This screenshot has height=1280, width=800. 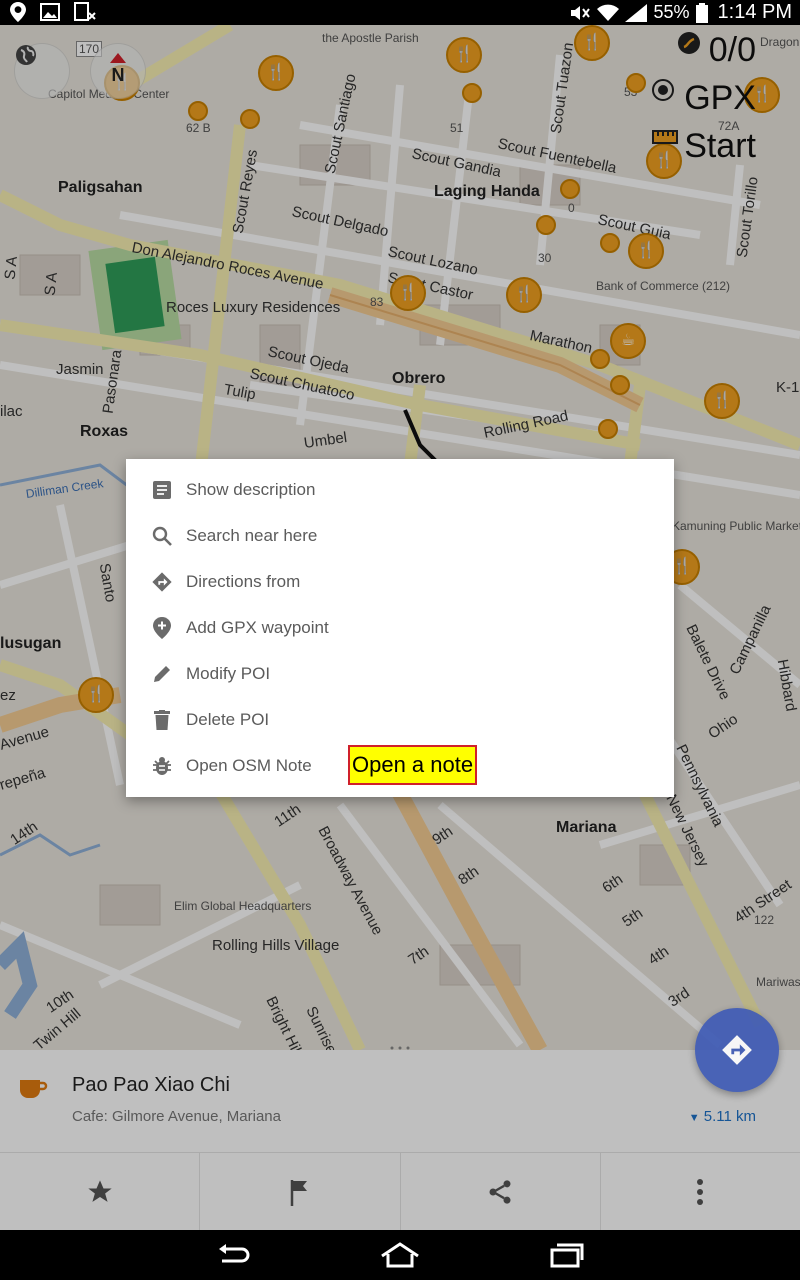 I want to click on directions-fab, so click(x=737, y=1050).